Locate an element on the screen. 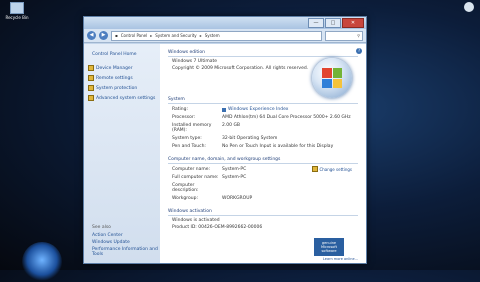  row-label: Workgroup: is located at coordinates (185, 198).